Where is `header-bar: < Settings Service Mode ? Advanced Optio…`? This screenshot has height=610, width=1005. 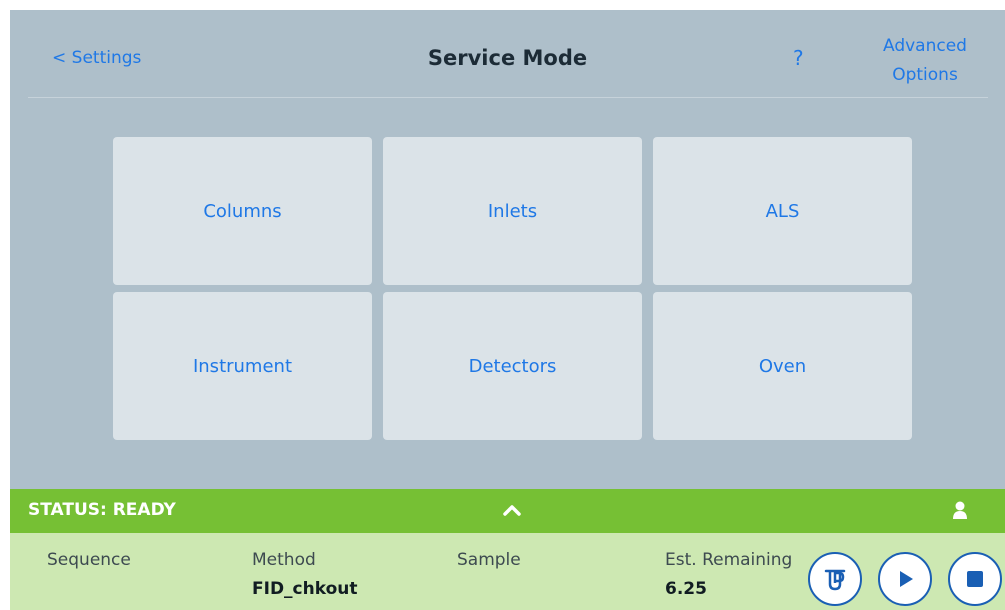
header-bar: < Settings Service Mode ? Advanced Optio… is located at coordinates (507, 54).